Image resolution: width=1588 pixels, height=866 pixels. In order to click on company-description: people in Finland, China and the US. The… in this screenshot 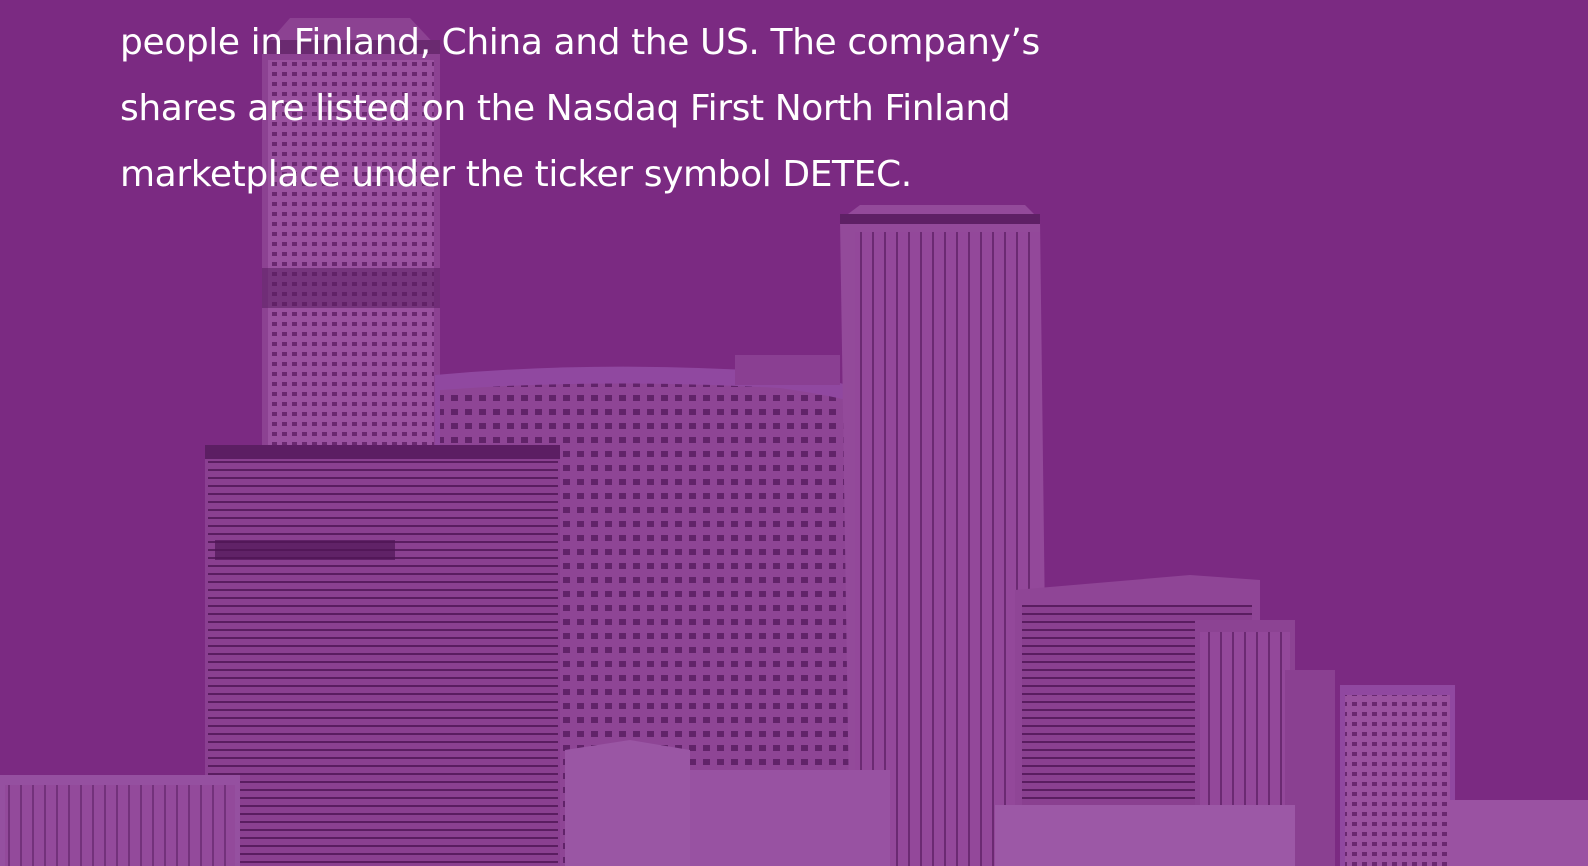, I will do `click(600, 109)`.